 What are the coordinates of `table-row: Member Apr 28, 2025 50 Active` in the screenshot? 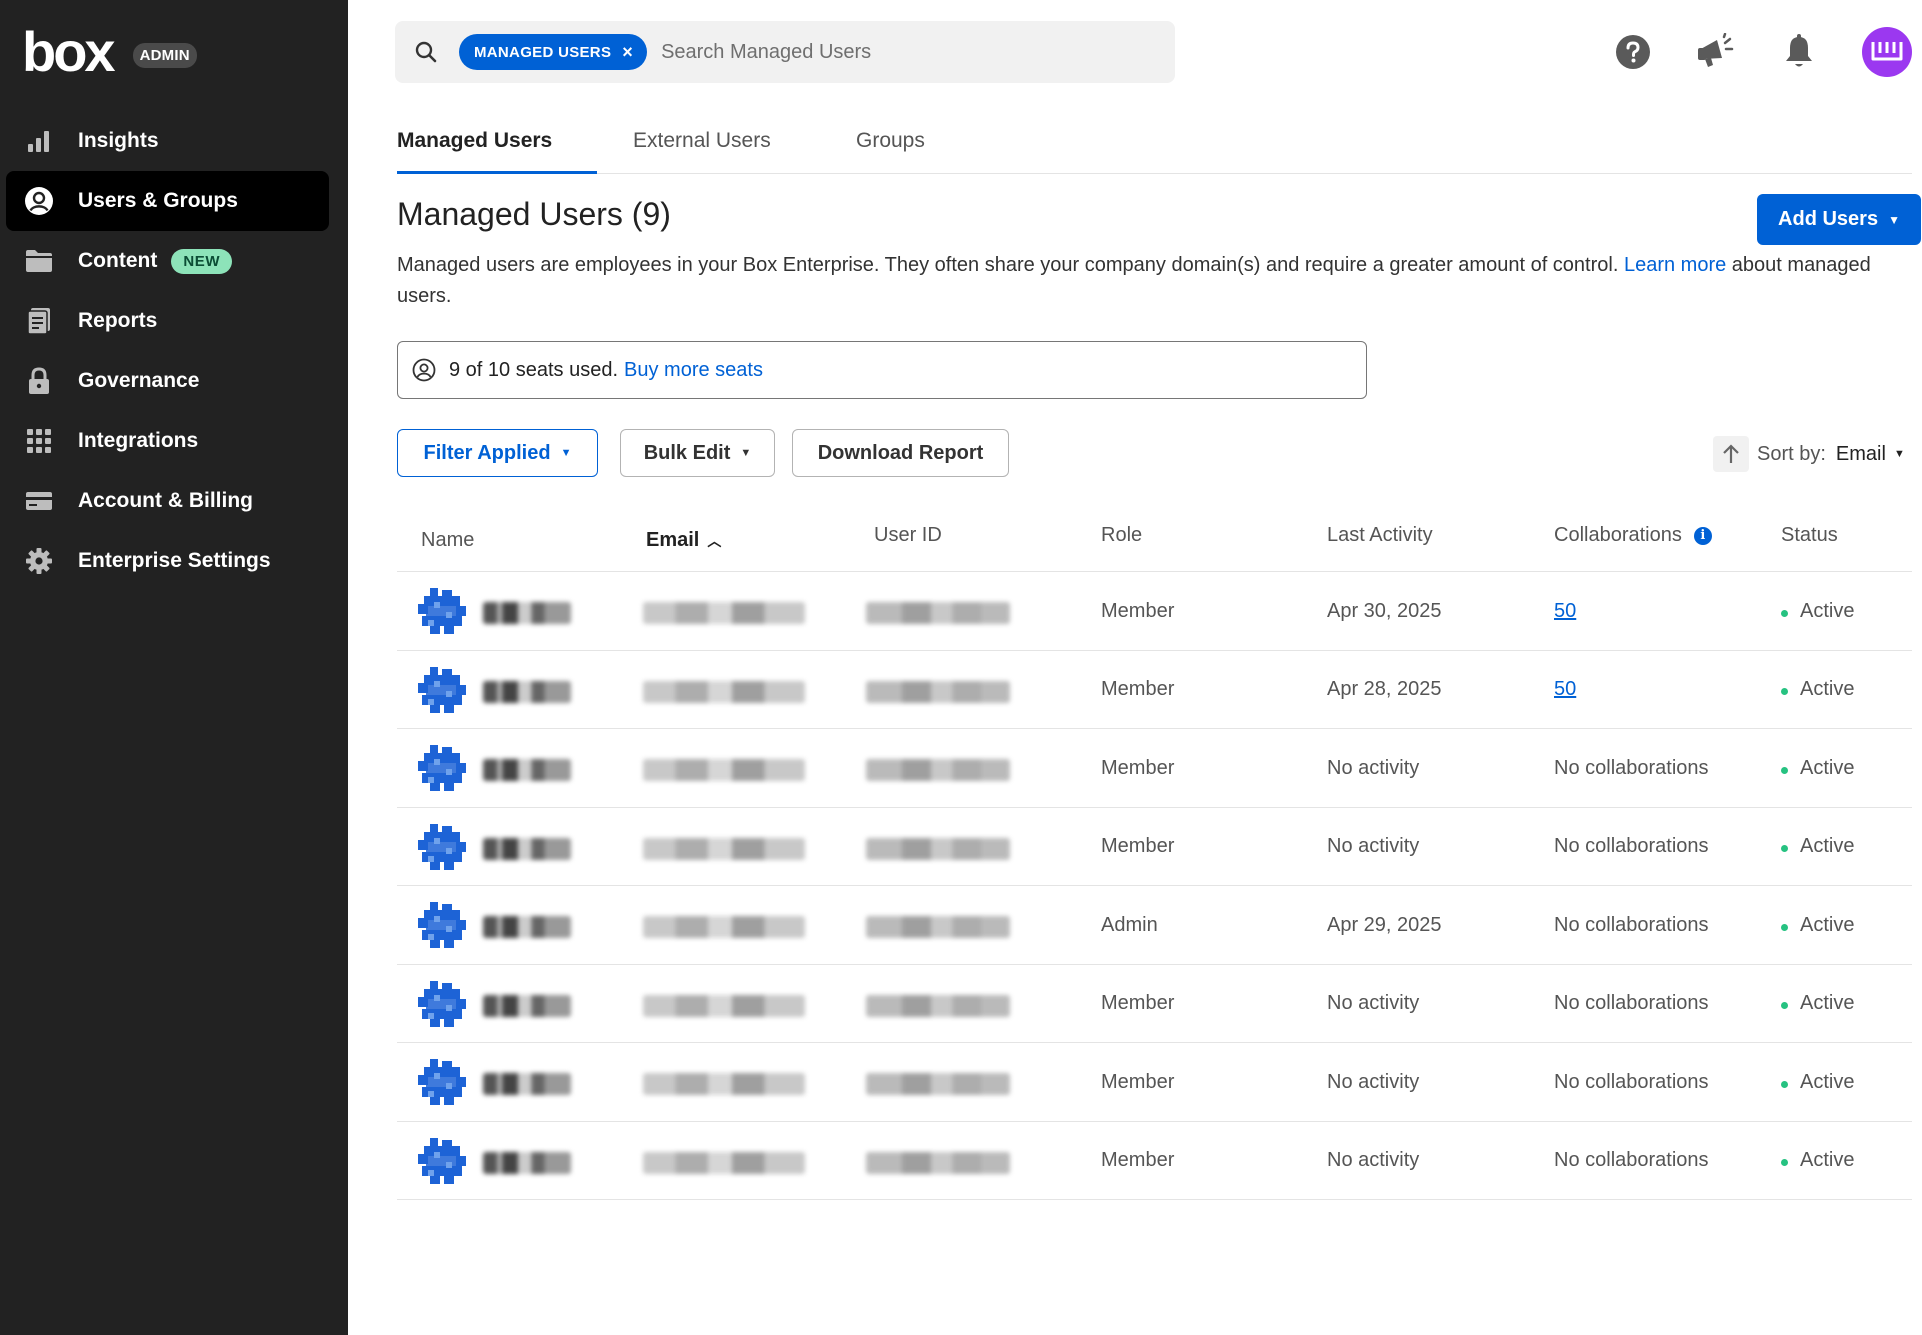 It's located at (1154, 690).